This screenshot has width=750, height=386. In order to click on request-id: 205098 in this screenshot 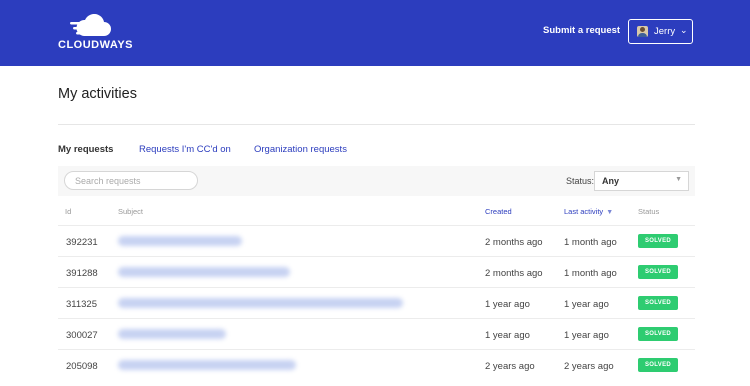, I will do `click(82, 366)`.